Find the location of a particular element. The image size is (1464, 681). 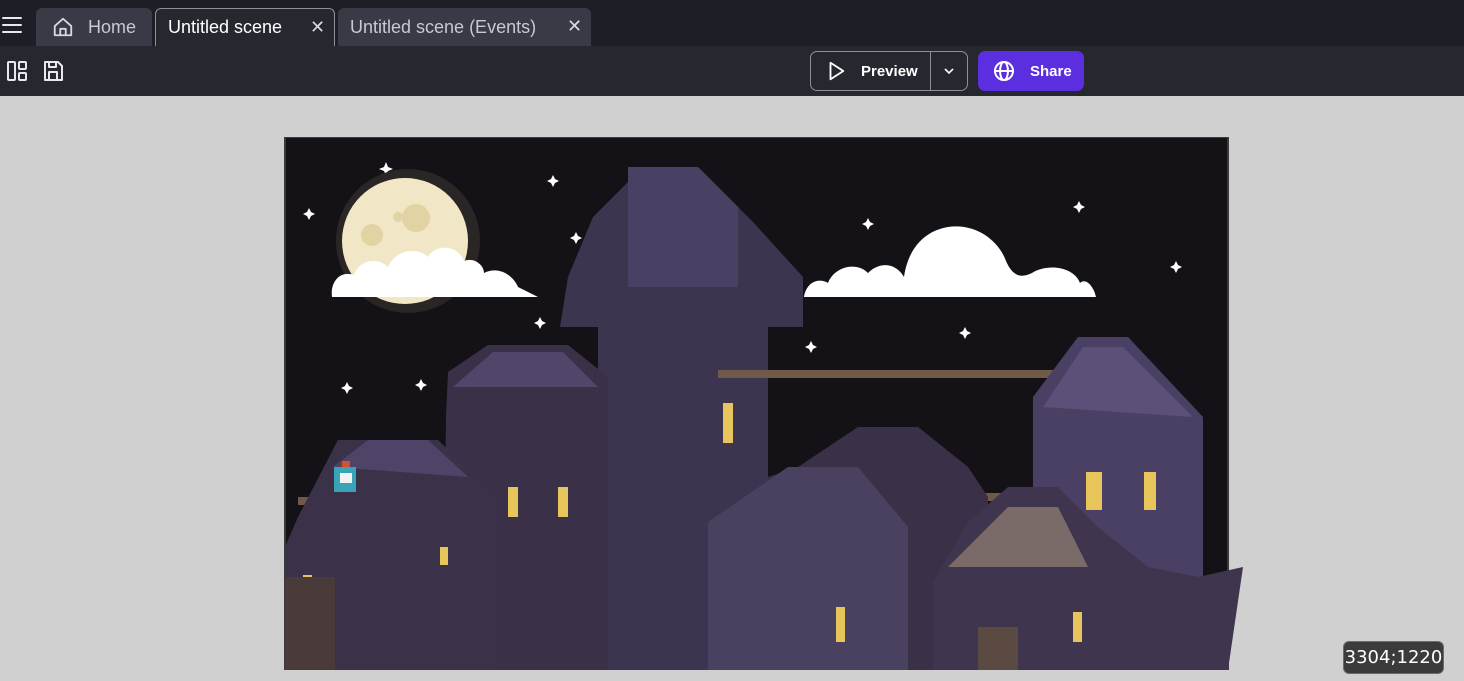

preview-label: Preview is located at coordinates (889, 71).